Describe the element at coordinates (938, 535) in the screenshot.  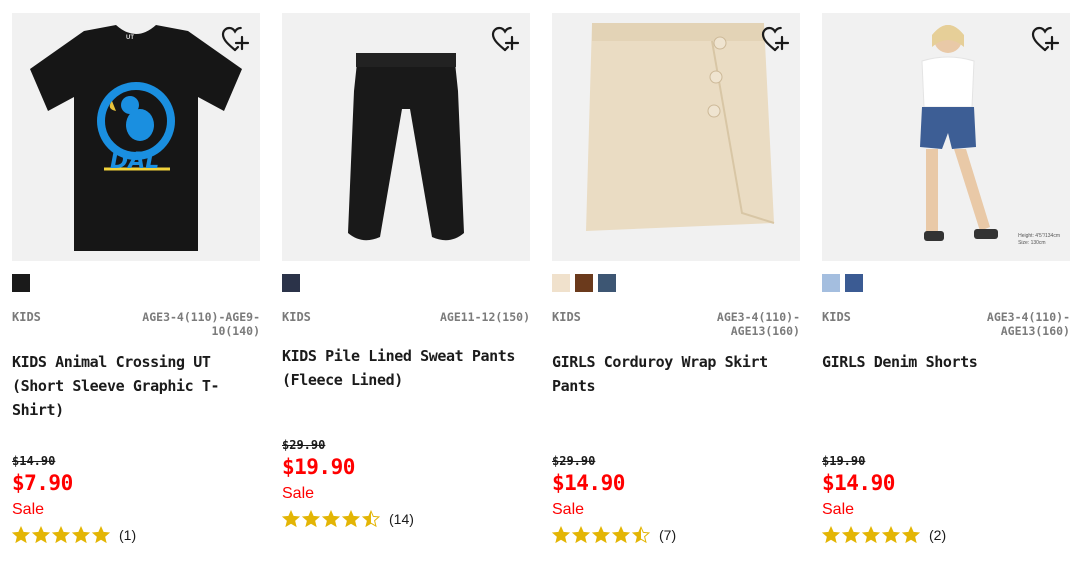
I see `review-count: (2)` at that location.